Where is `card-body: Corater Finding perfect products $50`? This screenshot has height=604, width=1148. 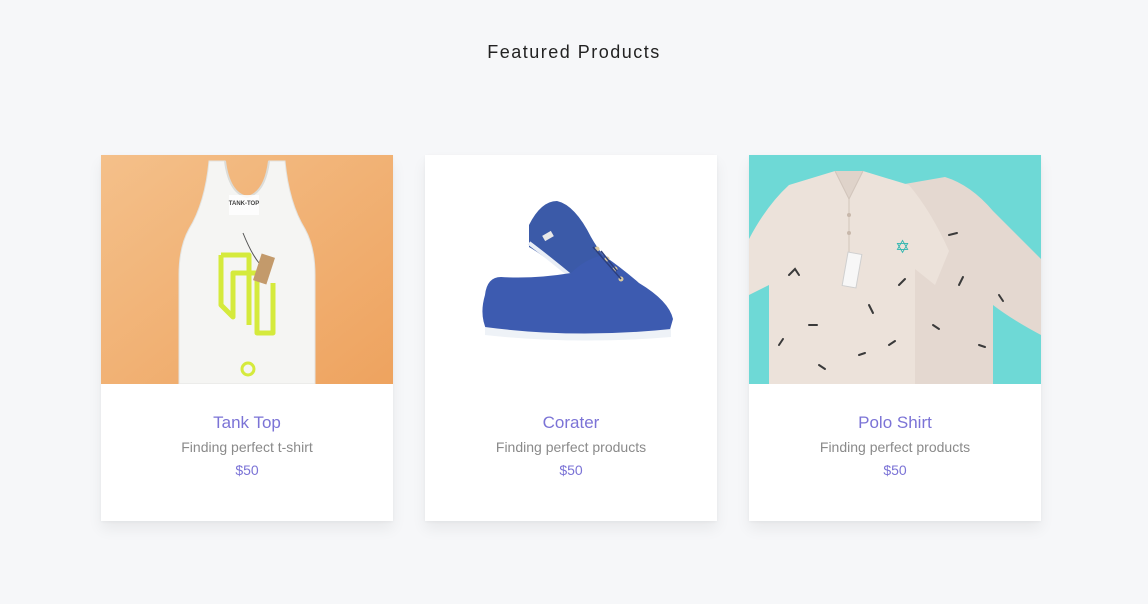
card-body: Corater Finding perfect products $50 is located at coordinates (571, 432).